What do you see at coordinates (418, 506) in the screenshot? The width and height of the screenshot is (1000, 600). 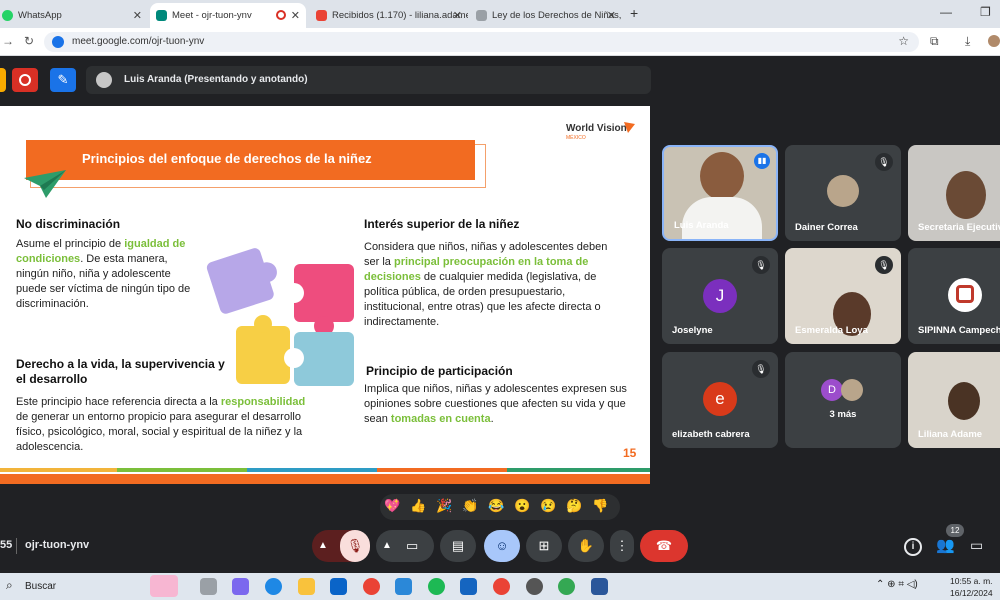 I see `thumbs-up-reaction-icon: 👍` at bounding box center [418, 506].